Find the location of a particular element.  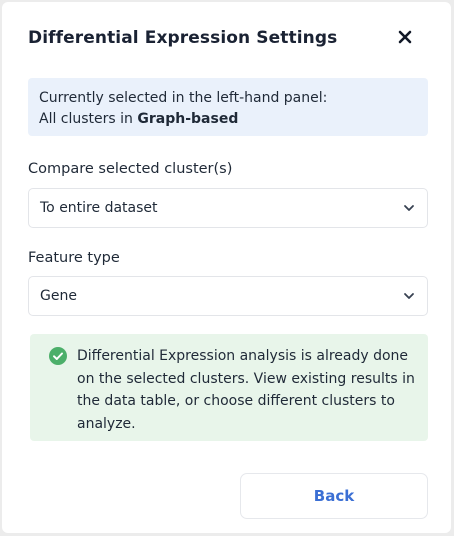

feature-type-label: Feature type is located at coordinates (74, 258).